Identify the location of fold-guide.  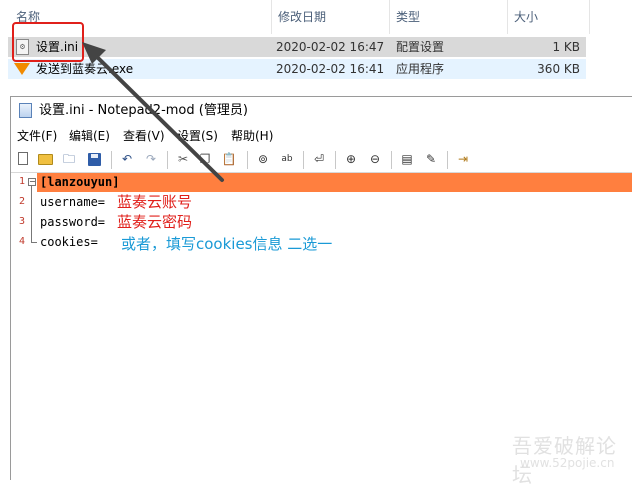
(31, 214).